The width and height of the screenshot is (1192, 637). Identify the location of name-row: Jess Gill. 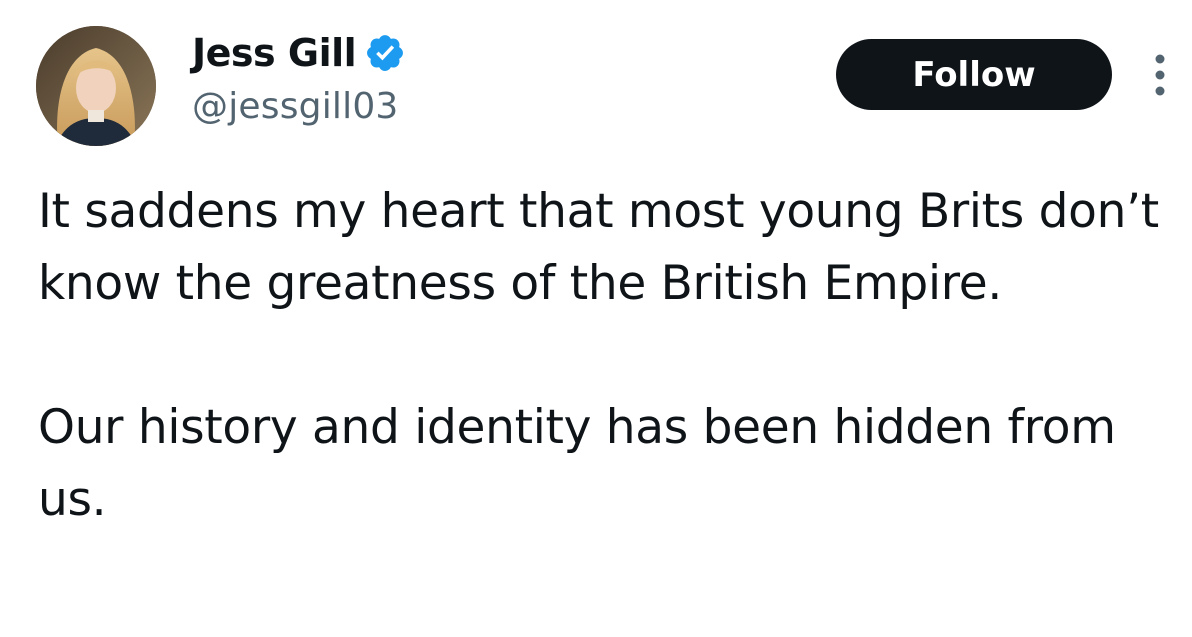
(299, 53).